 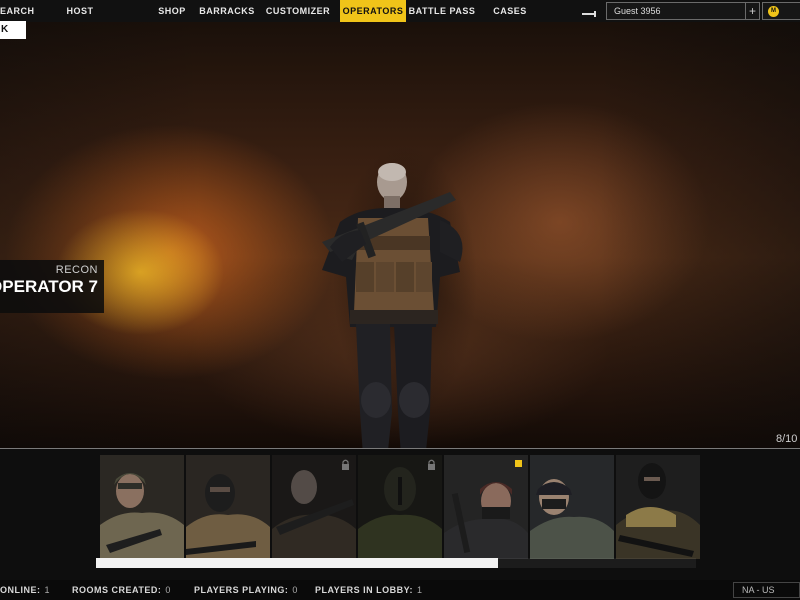 I want to click on operator-counter: 8/10, so click(x=787, y=439).